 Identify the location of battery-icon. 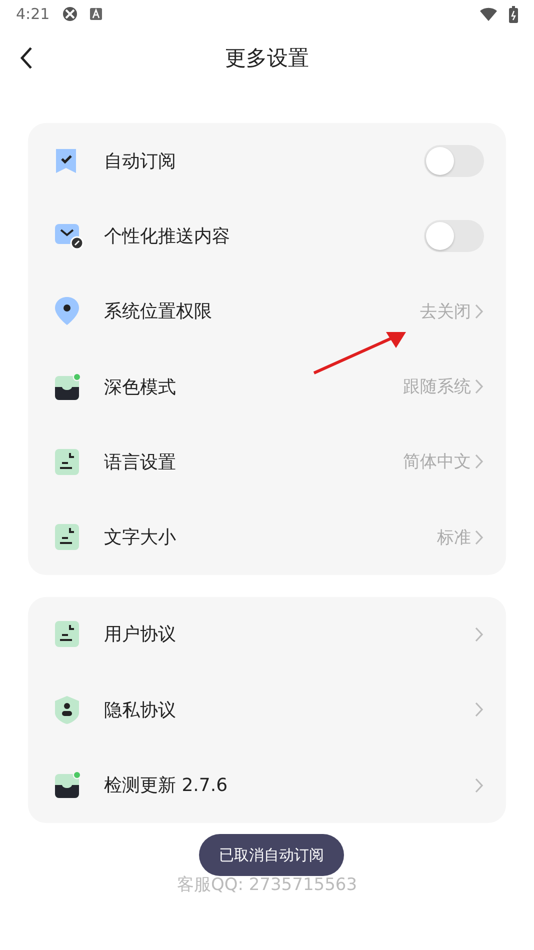
(513, 14).